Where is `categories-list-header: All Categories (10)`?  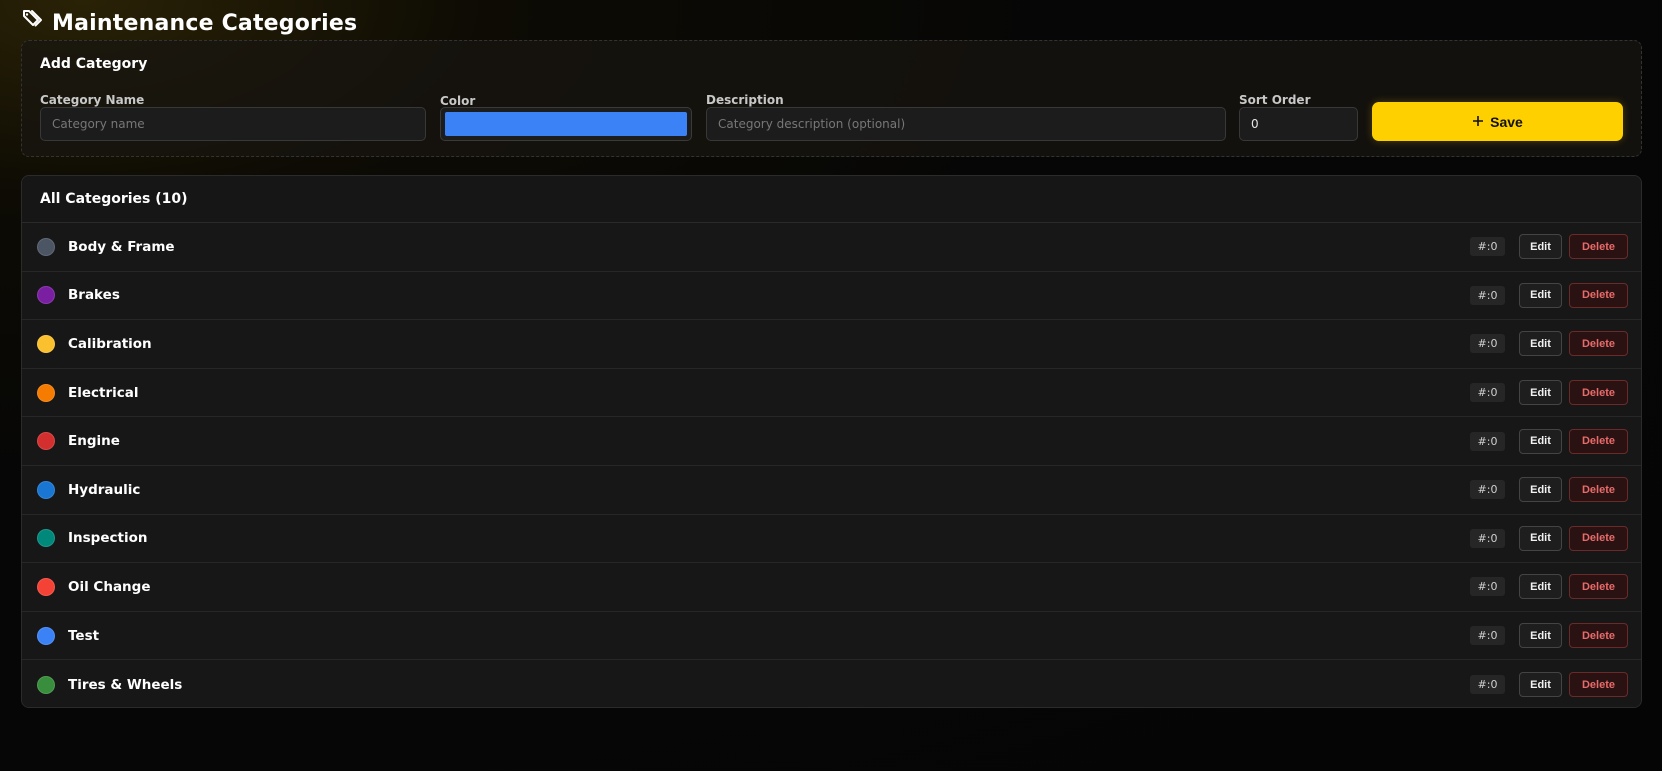 categories-list-header: All Categories (10) is located at coordinates (831, 199).